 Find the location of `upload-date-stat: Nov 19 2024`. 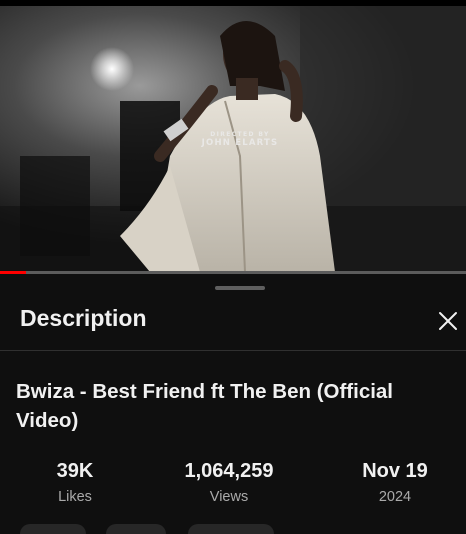

upload-date-stat: Nov 19 2024 is located at coordinates (395, 482).